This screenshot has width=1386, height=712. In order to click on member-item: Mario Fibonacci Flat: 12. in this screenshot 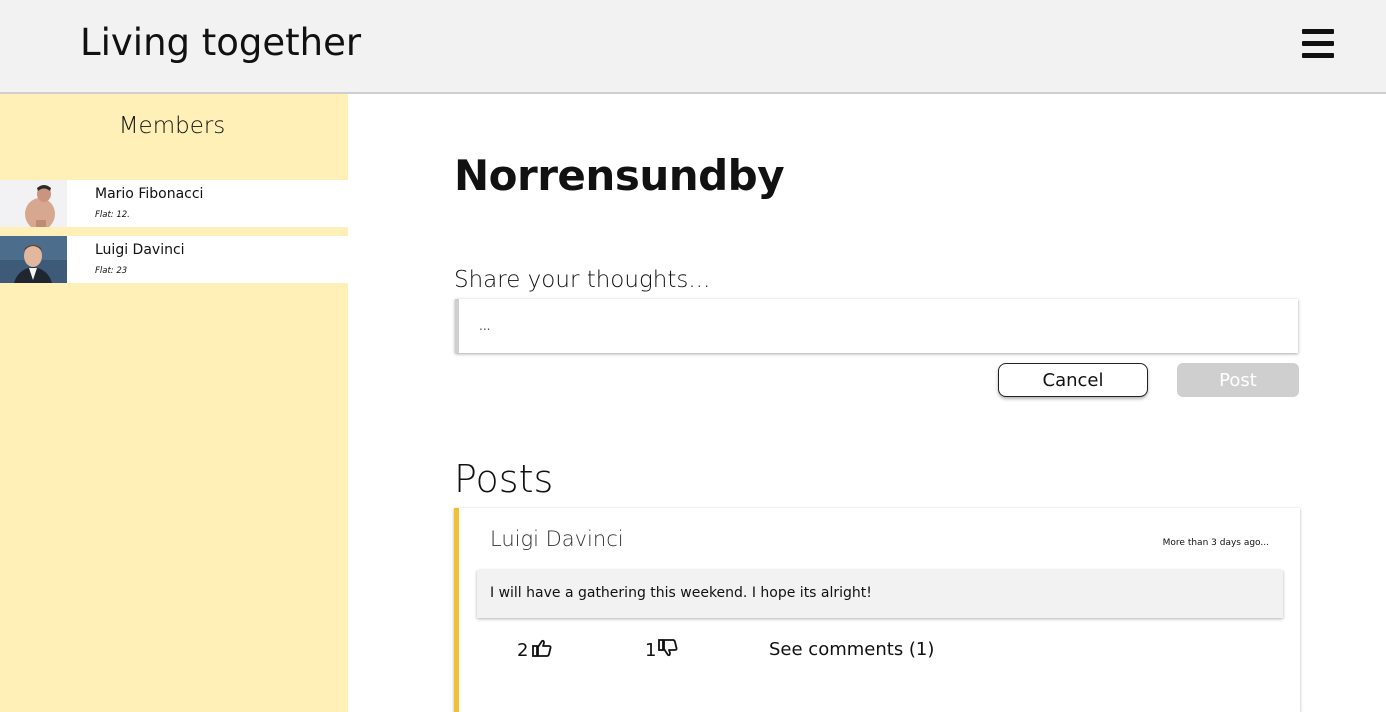, I will do `click(174, 203)`.